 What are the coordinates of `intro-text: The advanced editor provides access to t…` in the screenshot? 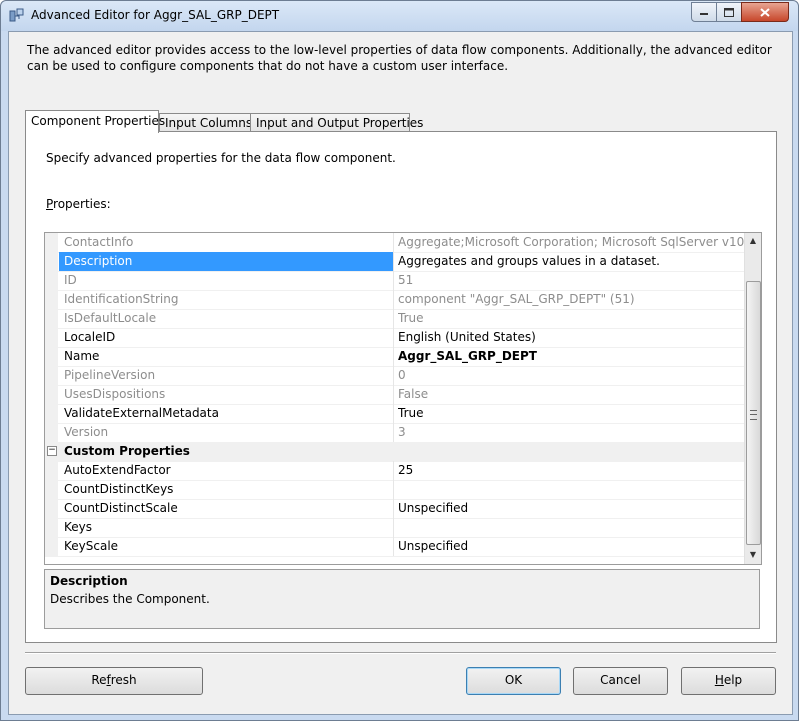 It's located at (399, 58).